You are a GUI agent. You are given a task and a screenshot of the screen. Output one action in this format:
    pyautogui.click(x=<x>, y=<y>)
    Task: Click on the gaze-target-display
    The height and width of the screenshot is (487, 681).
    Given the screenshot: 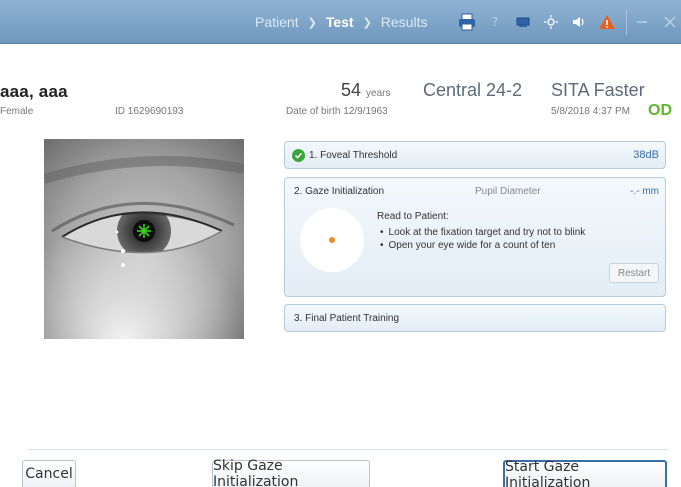 What is the action you would take?
    pyautogui.click(x=332, y=240)
    